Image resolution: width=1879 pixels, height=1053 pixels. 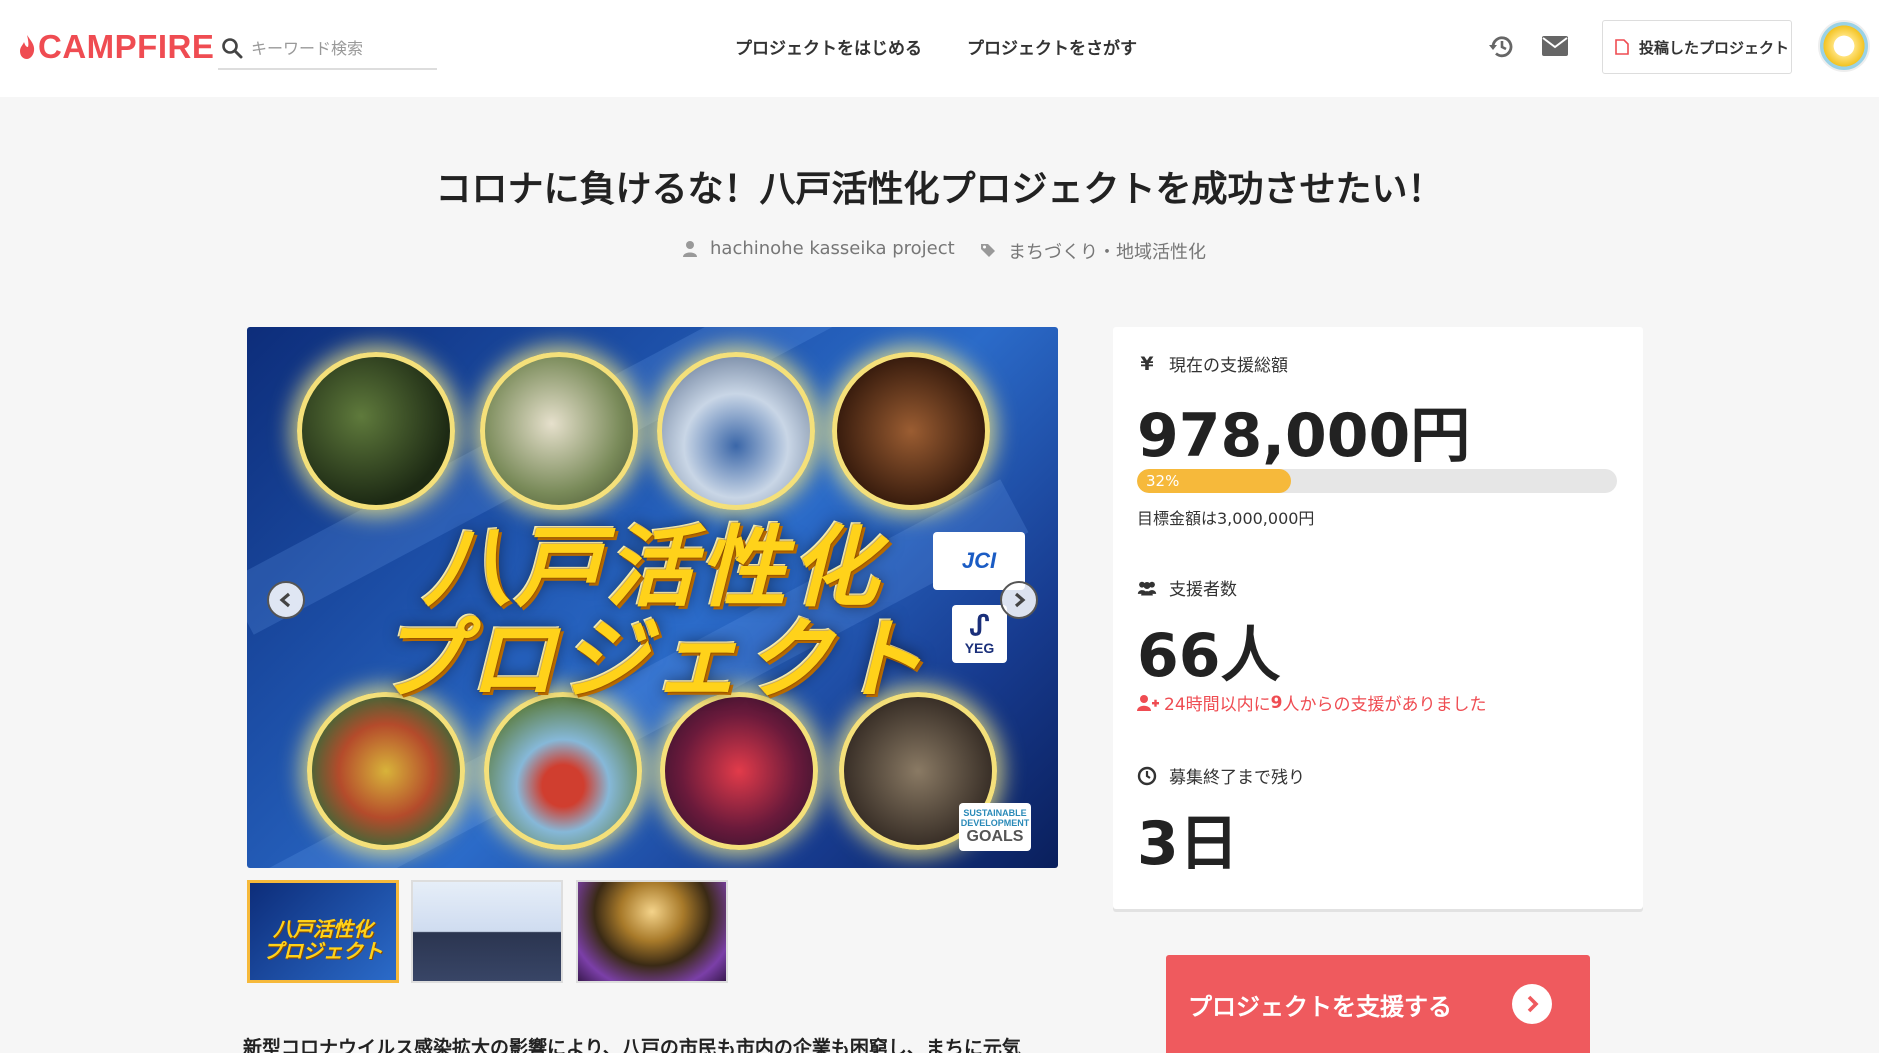 I want to click on user-plus-icon, so click(x=1148, y=702).